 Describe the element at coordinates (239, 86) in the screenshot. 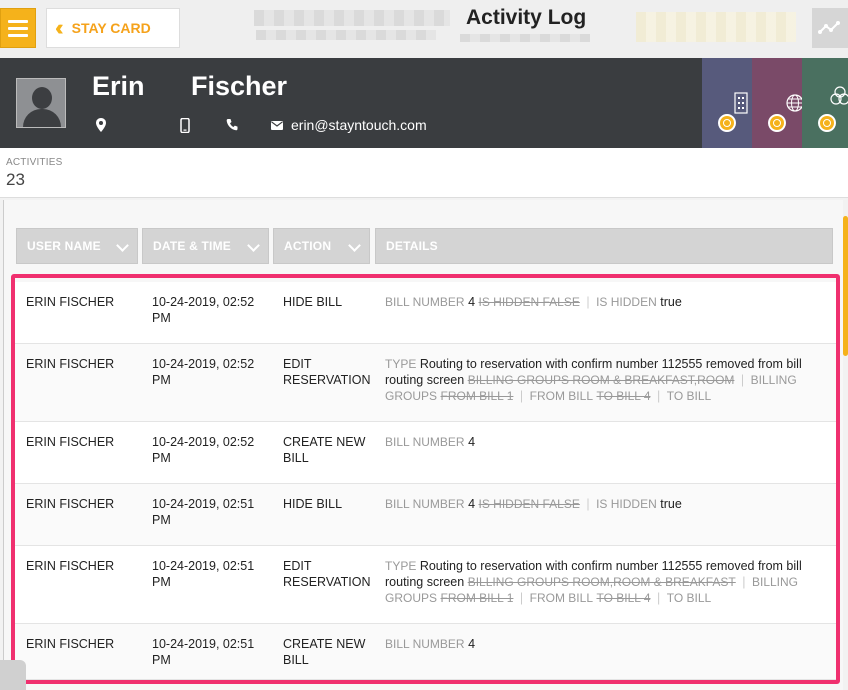

I see `guest-last-name: Fischer` at that location.